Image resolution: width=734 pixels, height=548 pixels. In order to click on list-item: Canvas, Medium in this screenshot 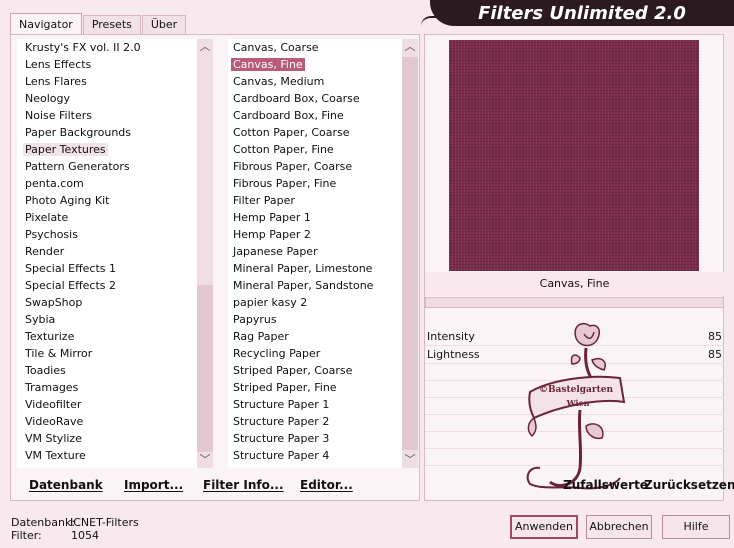, I will do `click(315, 81)`.